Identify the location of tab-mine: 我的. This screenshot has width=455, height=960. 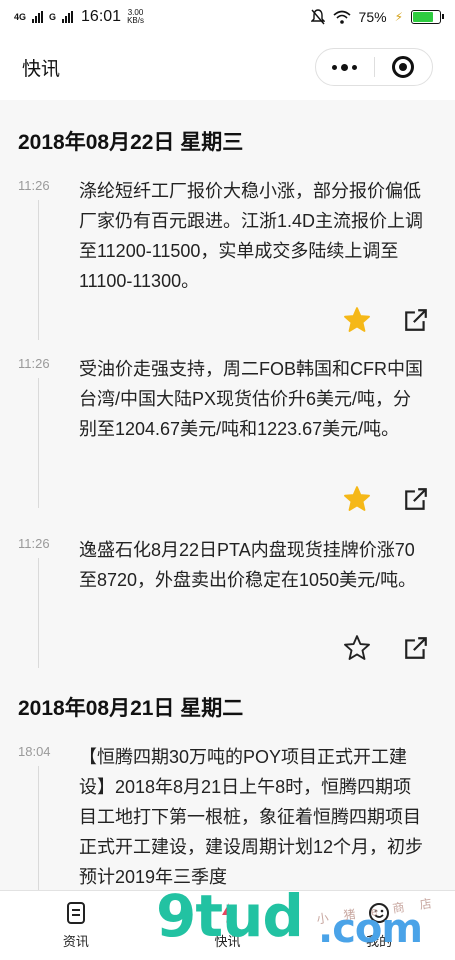
(379, 925).